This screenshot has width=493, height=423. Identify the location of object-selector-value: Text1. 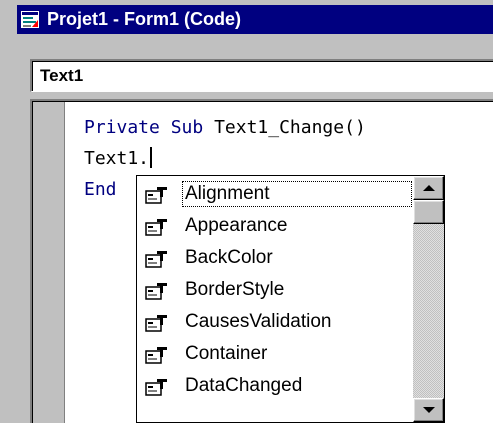
(62, 75).